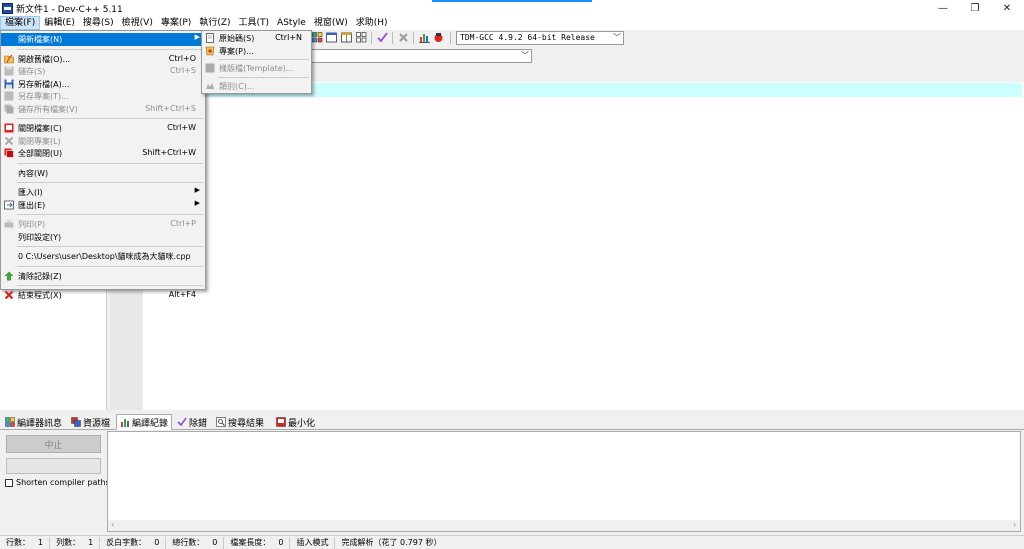 This screenshot has width=1024, height=549. Describe the element at coordinates (438, 37) in the screenshot. I see `profile-icon` at that location.